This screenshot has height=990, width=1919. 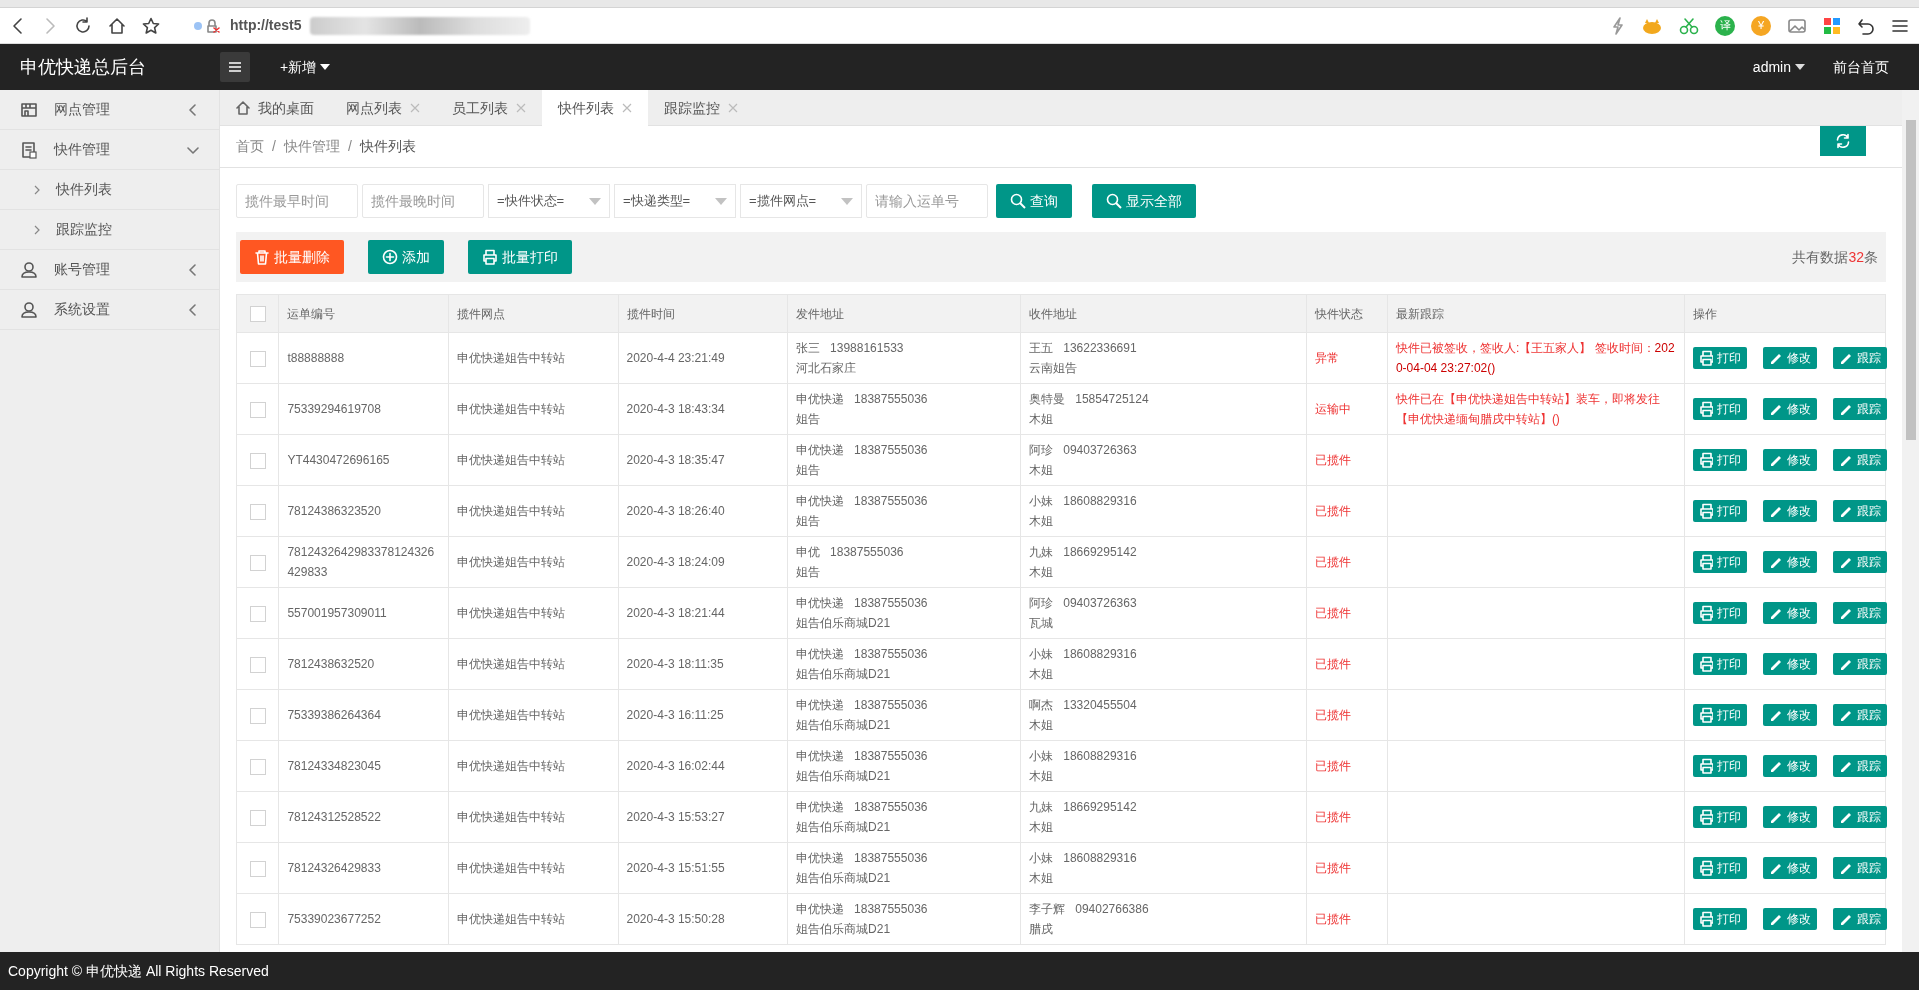 What do you see at coordinates (675, 460) in the screenshot?
I see `pickup-time: 2020-4-3 18:35:47` at bounding box center [675, 460].